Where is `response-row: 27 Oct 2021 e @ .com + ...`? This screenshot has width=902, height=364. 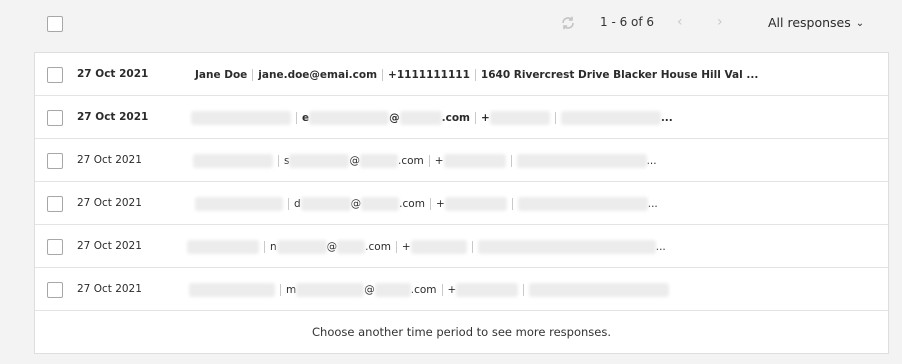
response-row: 27 Oct 2021 e @ .com + ... is located at coordinates (461, 117).